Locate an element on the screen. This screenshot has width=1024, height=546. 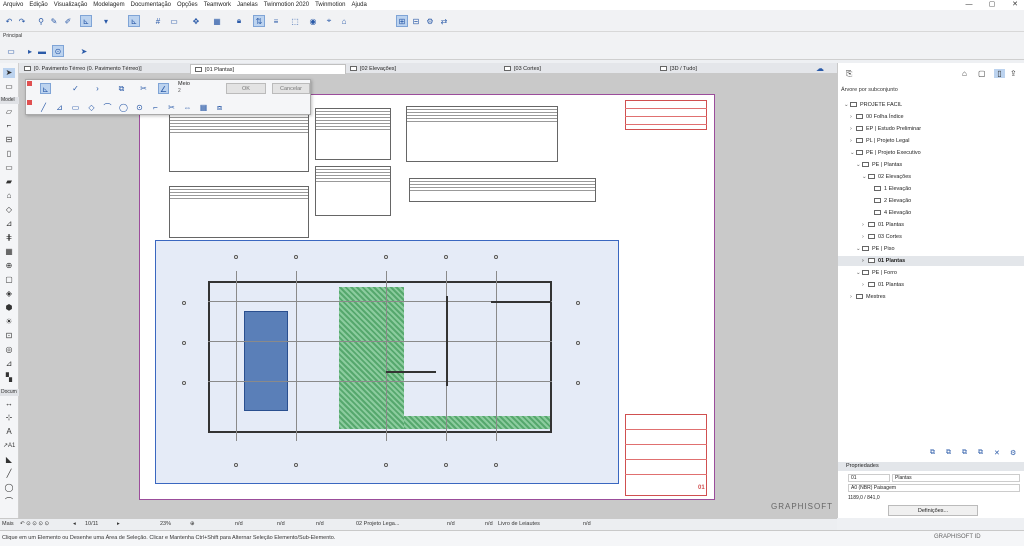
column-tool-icon: ▯ is located at coordinates (9, 154).